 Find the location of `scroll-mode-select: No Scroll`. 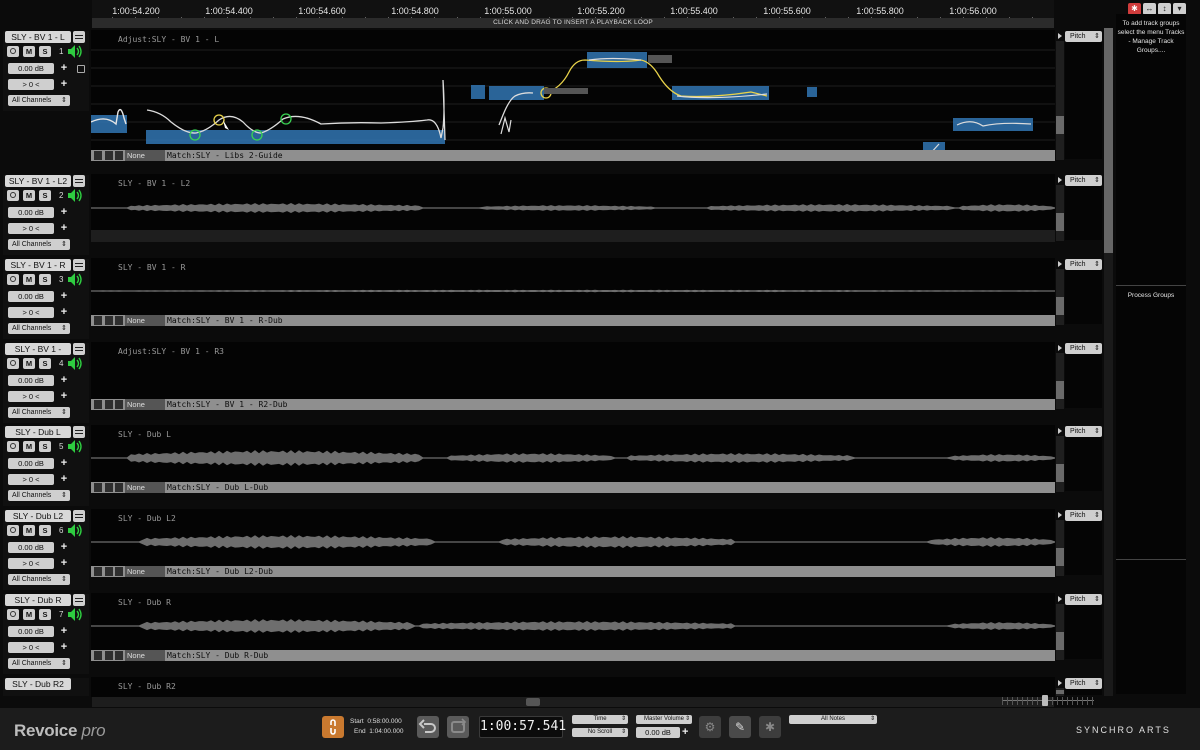

scroll-mode-select: No Scroll is located at coordinates (600, 732).